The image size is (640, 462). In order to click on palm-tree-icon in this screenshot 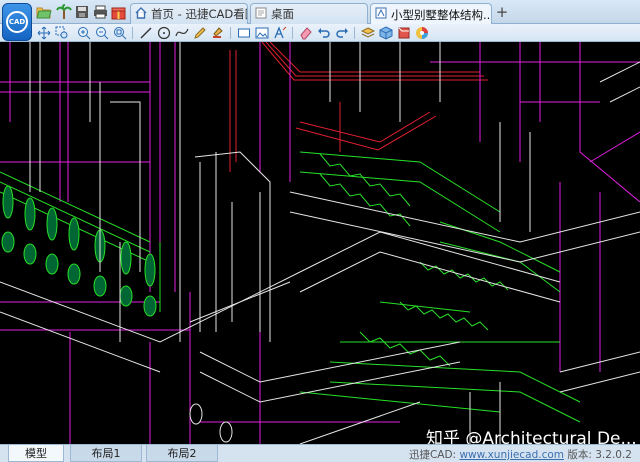, I will do `click(64, 12)`.